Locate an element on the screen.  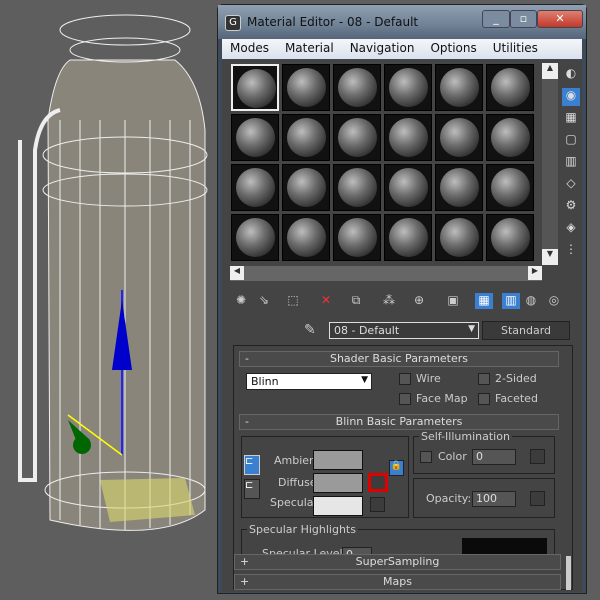
go-to-parent-icon: ◍ is located at coordinates (531, 301).